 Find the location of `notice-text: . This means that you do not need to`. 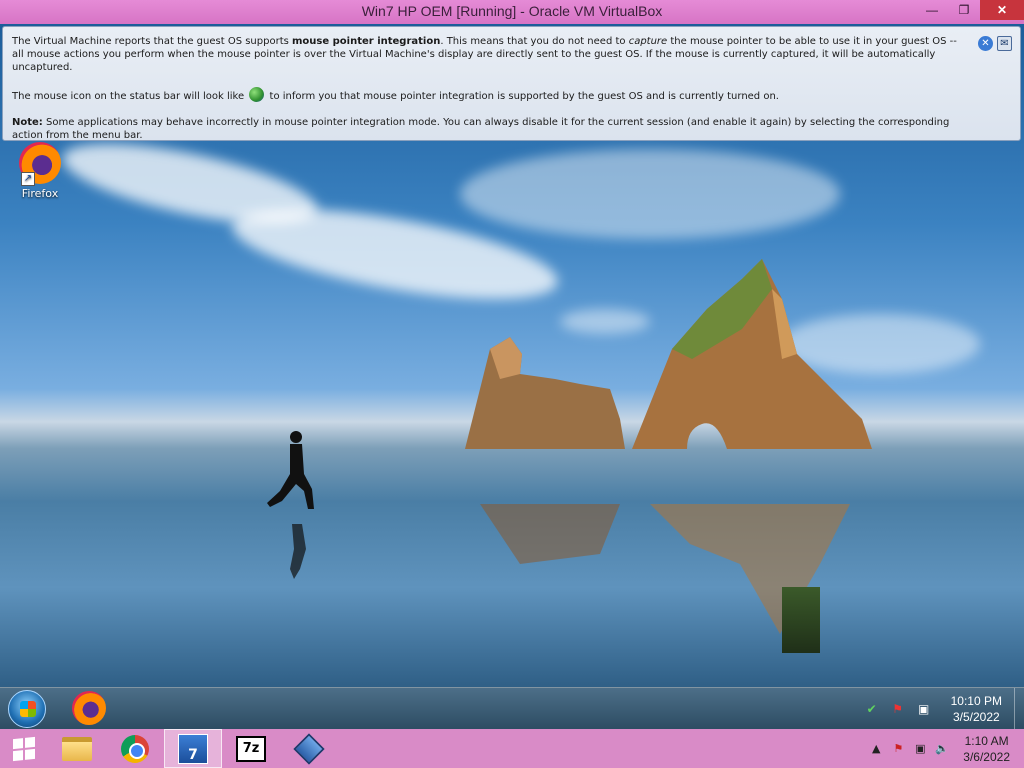

notice-text: . This means that you do not need to is located at coordinates (534, 41).